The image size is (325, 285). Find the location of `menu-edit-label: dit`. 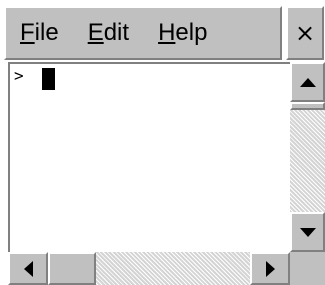

menu-edit-label: dit is located at coordinates (116, 32).